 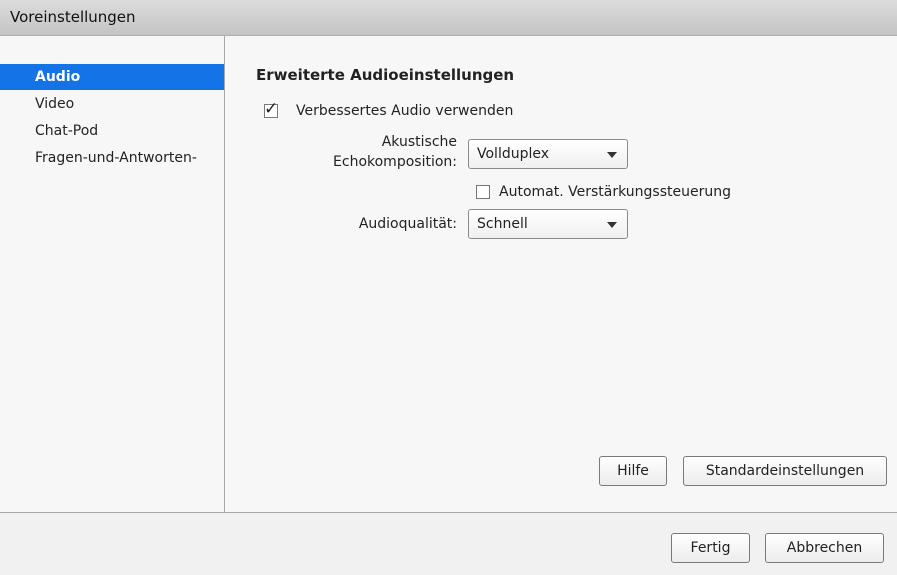 I want to click on footer: Fertig Abbrechen, so click(x=448, y=543).